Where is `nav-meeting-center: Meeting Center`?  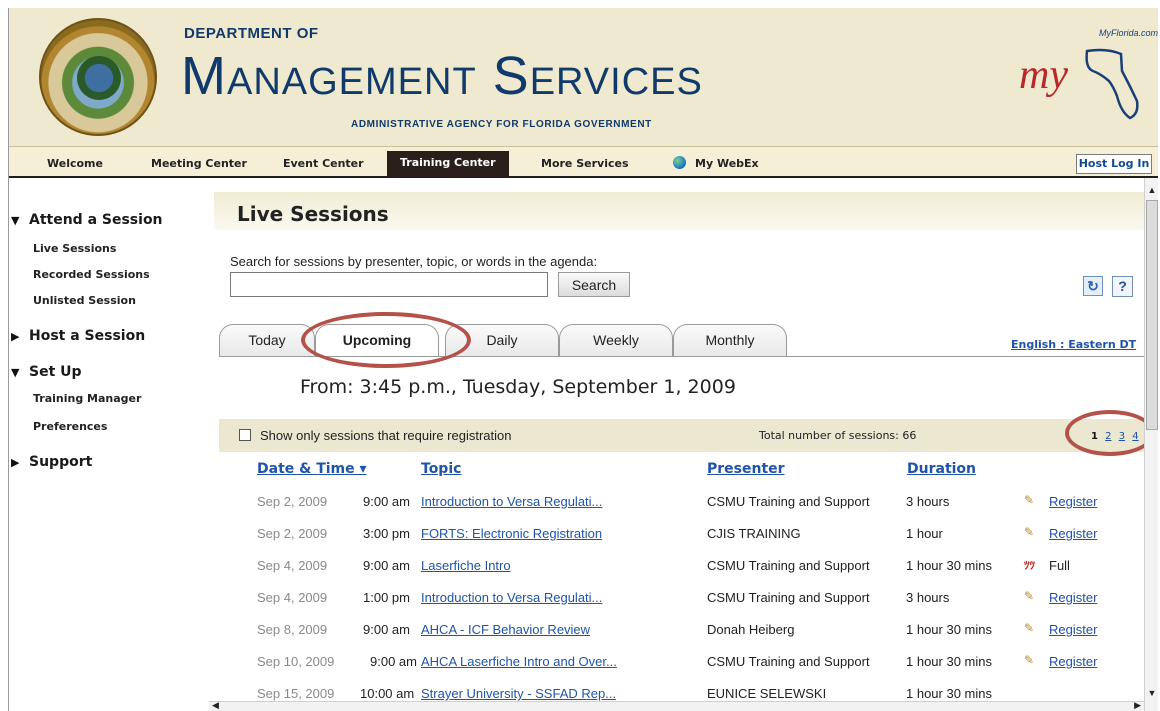 nav-meeting-center: Meeting Center is located at coordinates (199, 163).